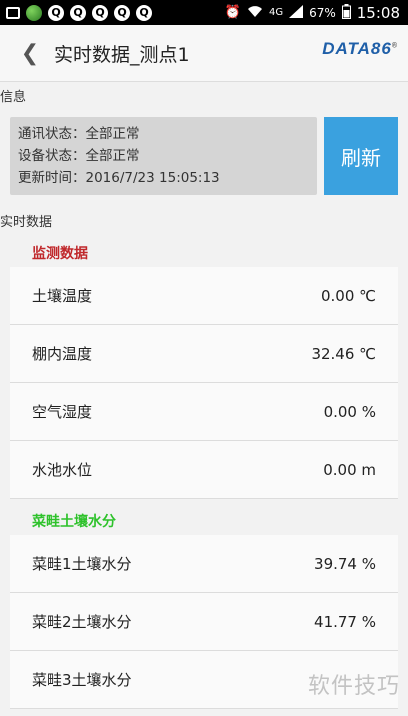 The image size is (408, 716). I want to click on clock: 15:08, so click(378, 12).